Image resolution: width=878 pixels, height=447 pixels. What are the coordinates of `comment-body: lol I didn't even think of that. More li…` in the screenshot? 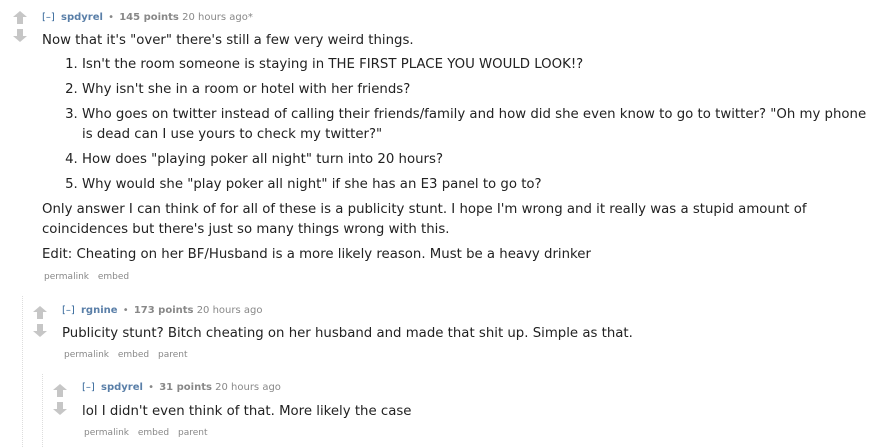 It's located at (247, 411).